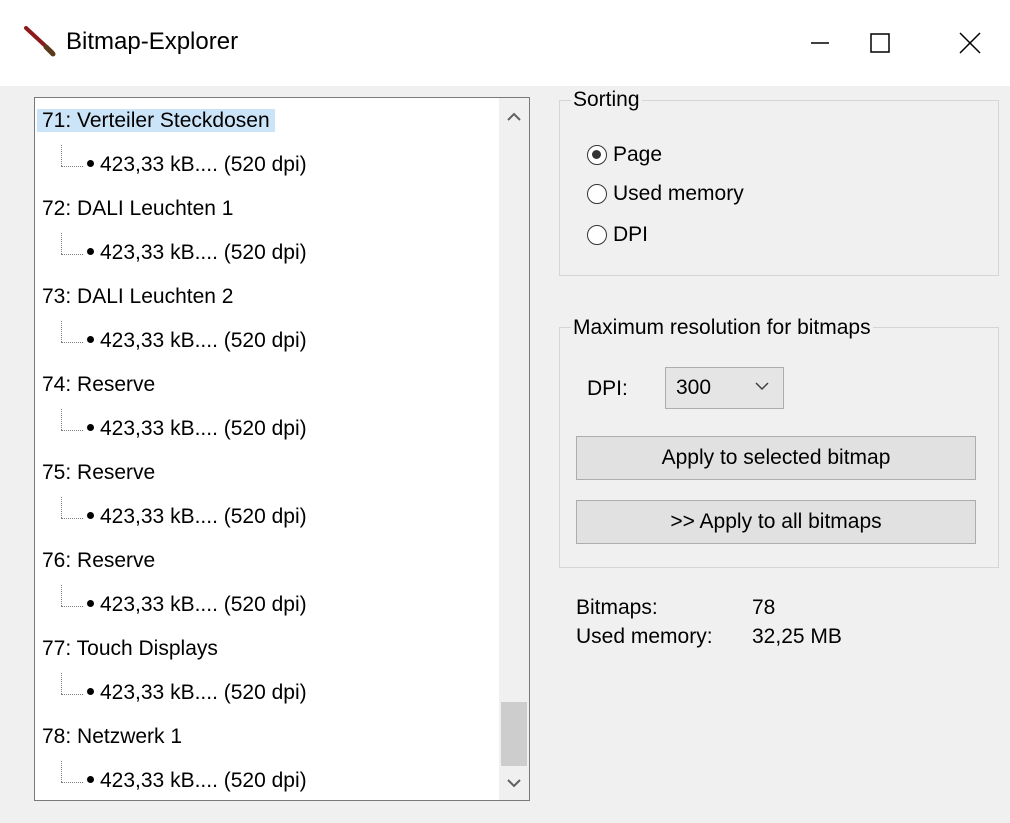  What do you see at coordinates (797, 636) in the screenshot?
I see `memory-value: 32,25 MB` at bounding box center [797, 636].